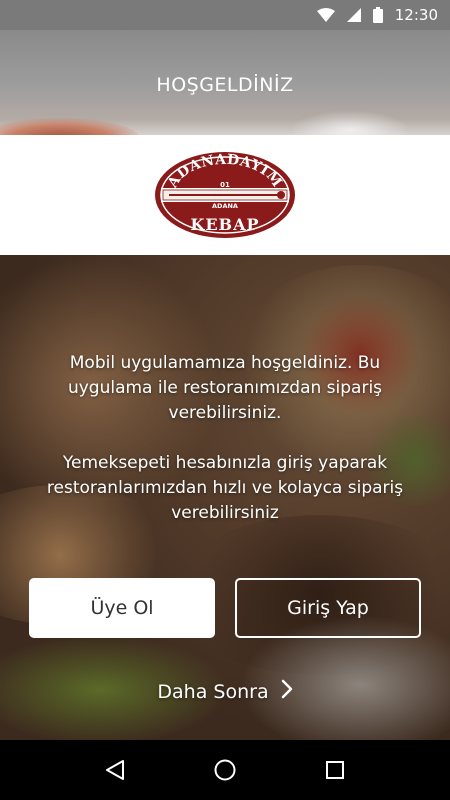  I want to click on header-background-glass, so click(350, 122).